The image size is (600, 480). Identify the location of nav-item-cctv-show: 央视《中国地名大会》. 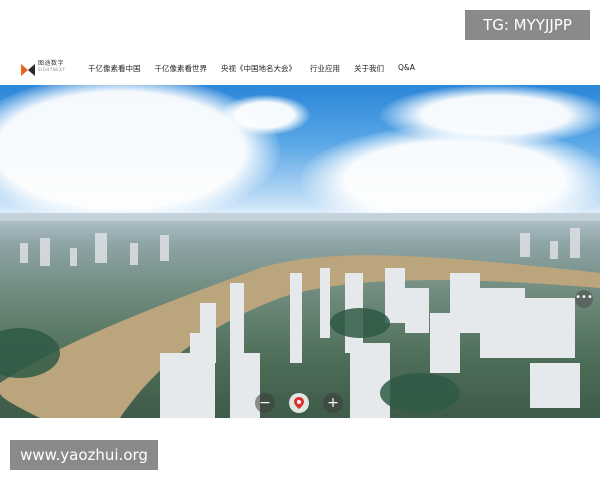
(258, 68).